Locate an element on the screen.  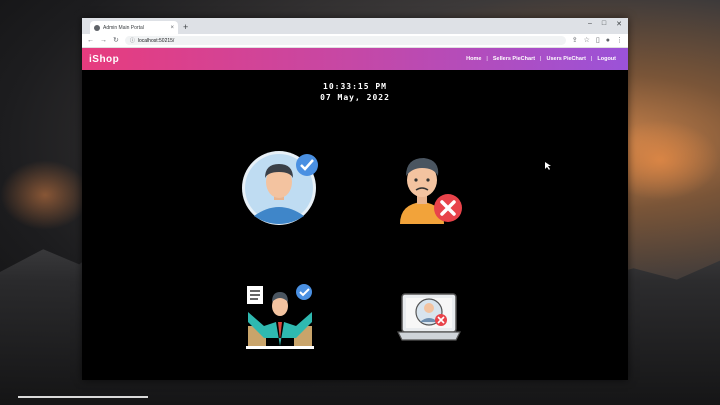
blocked-sellers-tile is located at coordinates (429, 318).